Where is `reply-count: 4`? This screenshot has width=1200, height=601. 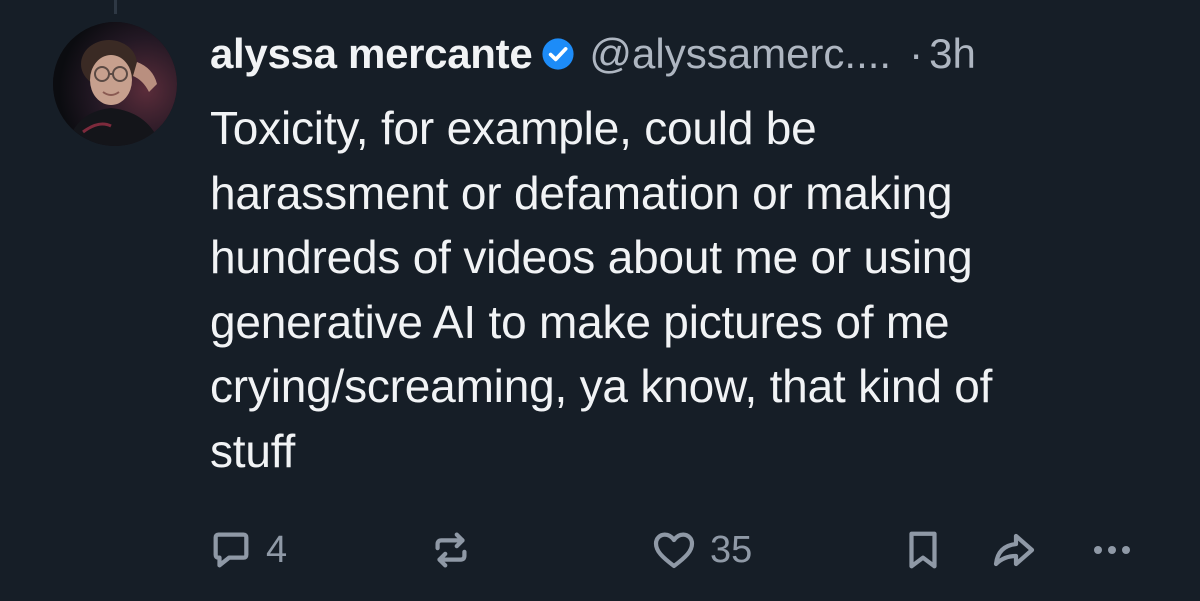
reply-count: 4 is located at coordinates (277, 549).